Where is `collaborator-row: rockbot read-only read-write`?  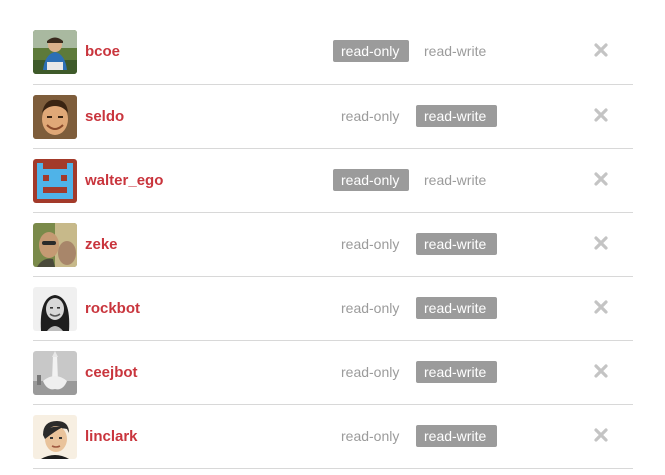 collaborator-row: rockbot read-only read-write is located at coordinates (333, 309).